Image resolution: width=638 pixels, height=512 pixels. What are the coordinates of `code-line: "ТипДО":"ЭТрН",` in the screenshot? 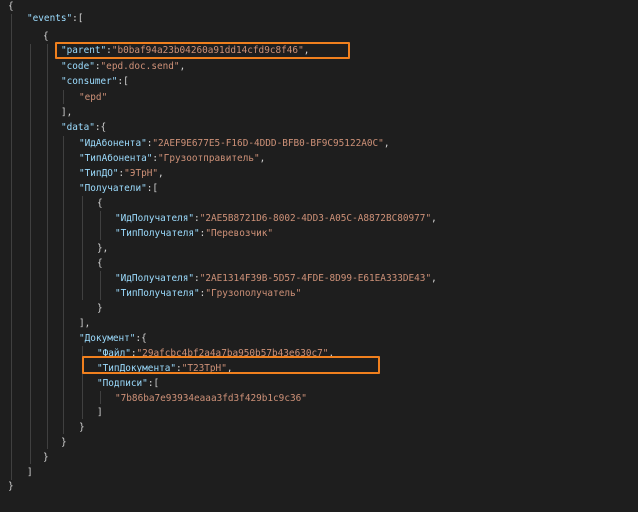 It's located at (319, 174).